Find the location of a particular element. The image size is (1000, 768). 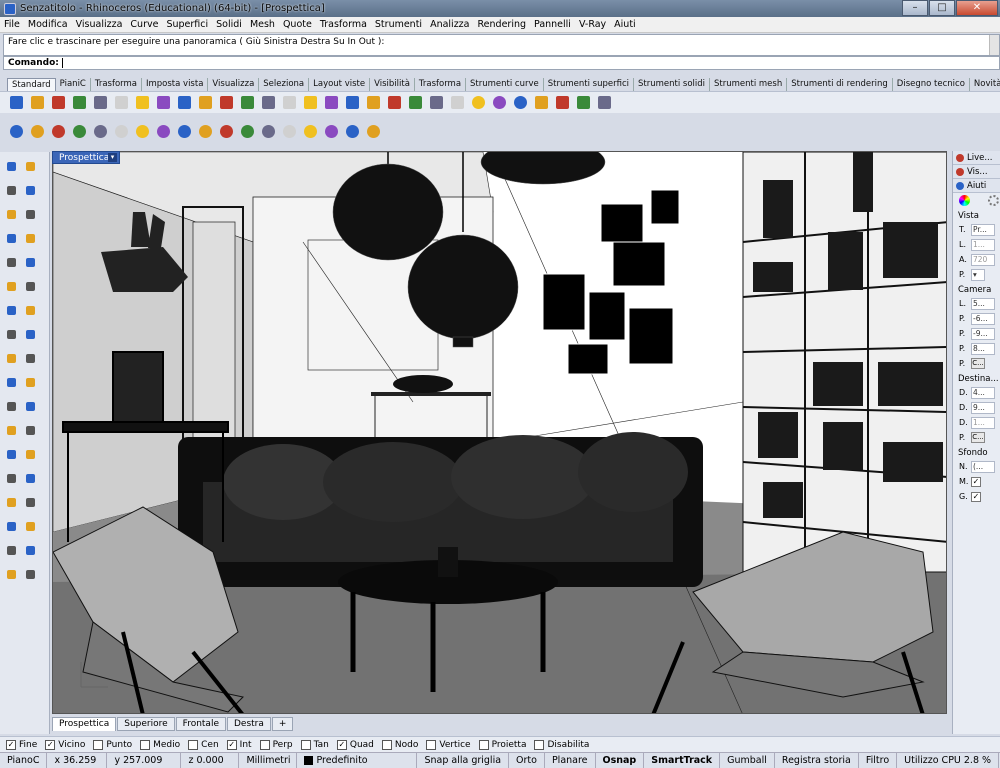

trim-icon is located at coordinates (30, 382).